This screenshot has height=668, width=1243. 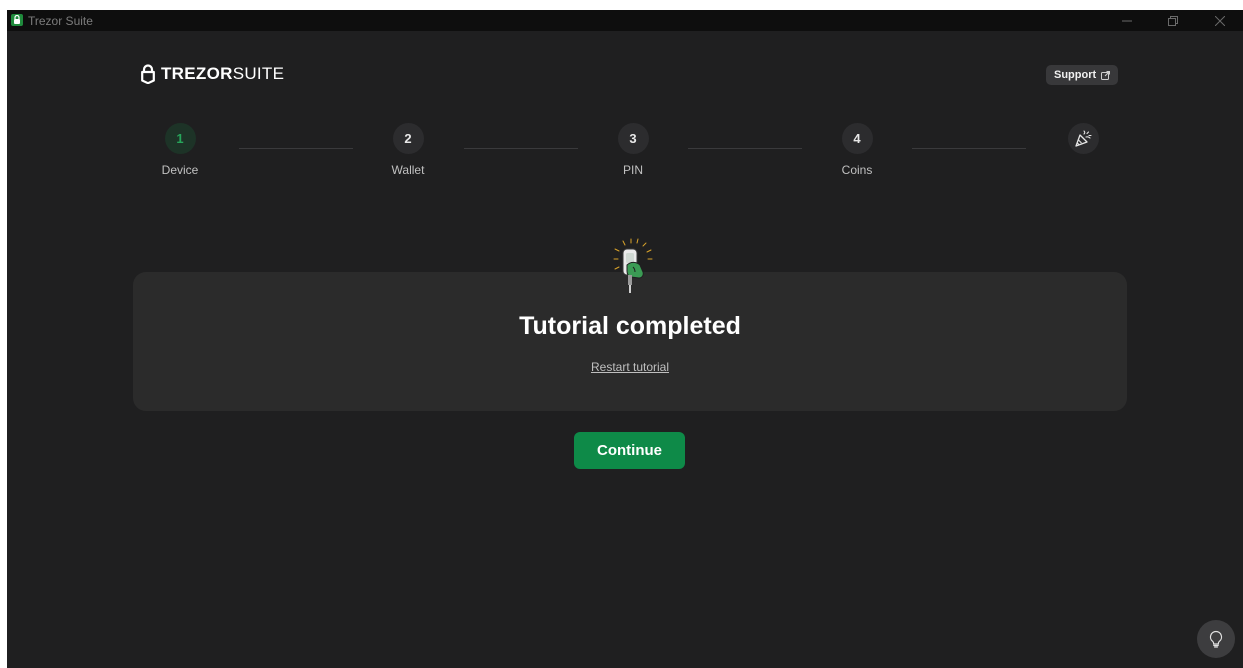 I want to click on restore-button, so click(x=1173, y=20).